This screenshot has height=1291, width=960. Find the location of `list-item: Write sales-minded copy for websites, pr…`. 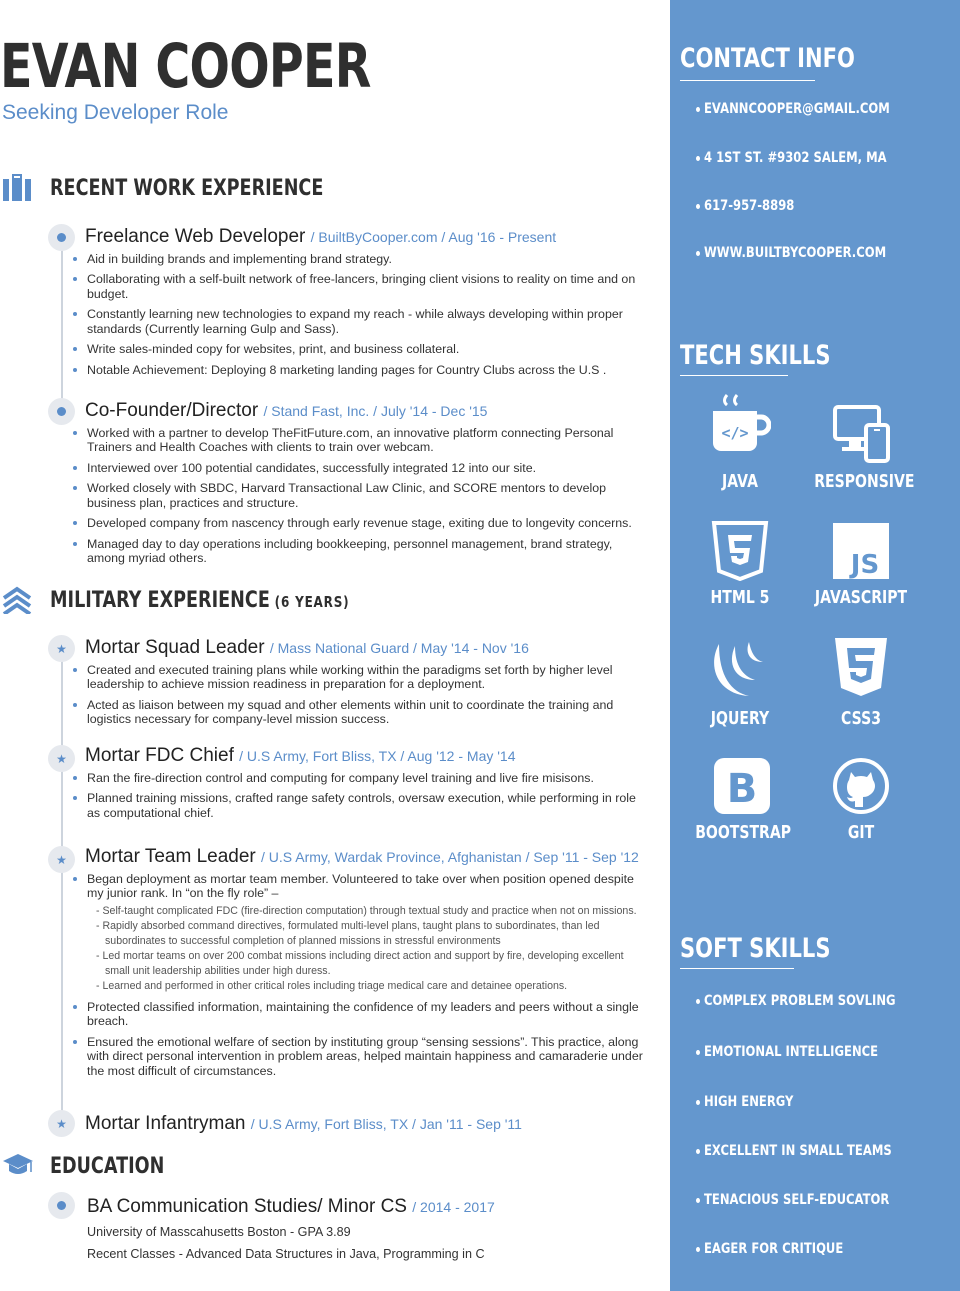

list-item: Write sales-minded copy for websites, pr… is located at coordinates (359, 349).